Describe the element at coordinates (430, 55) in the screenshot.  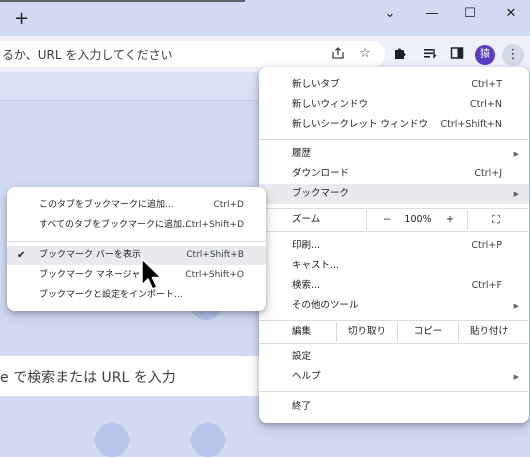
I see `reading-list-icon` at that location.